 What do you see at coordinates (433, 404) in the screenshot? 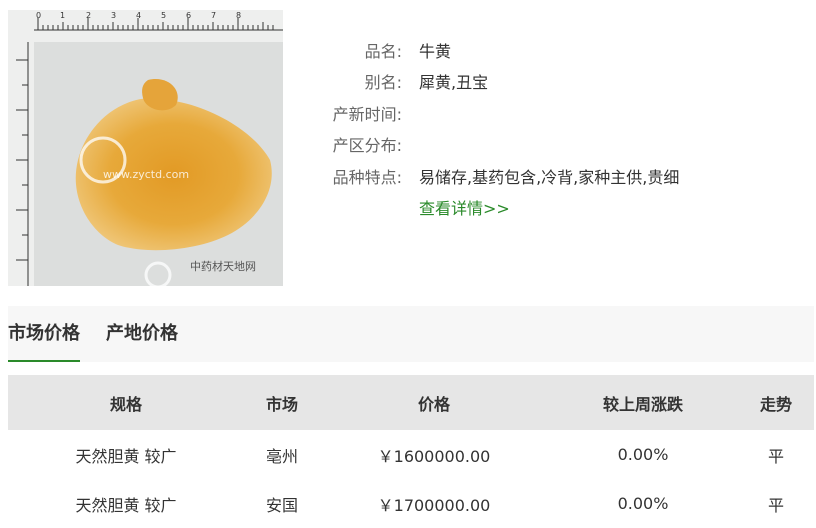
I see `header-price: 价格` at bounding box center [433, 404].